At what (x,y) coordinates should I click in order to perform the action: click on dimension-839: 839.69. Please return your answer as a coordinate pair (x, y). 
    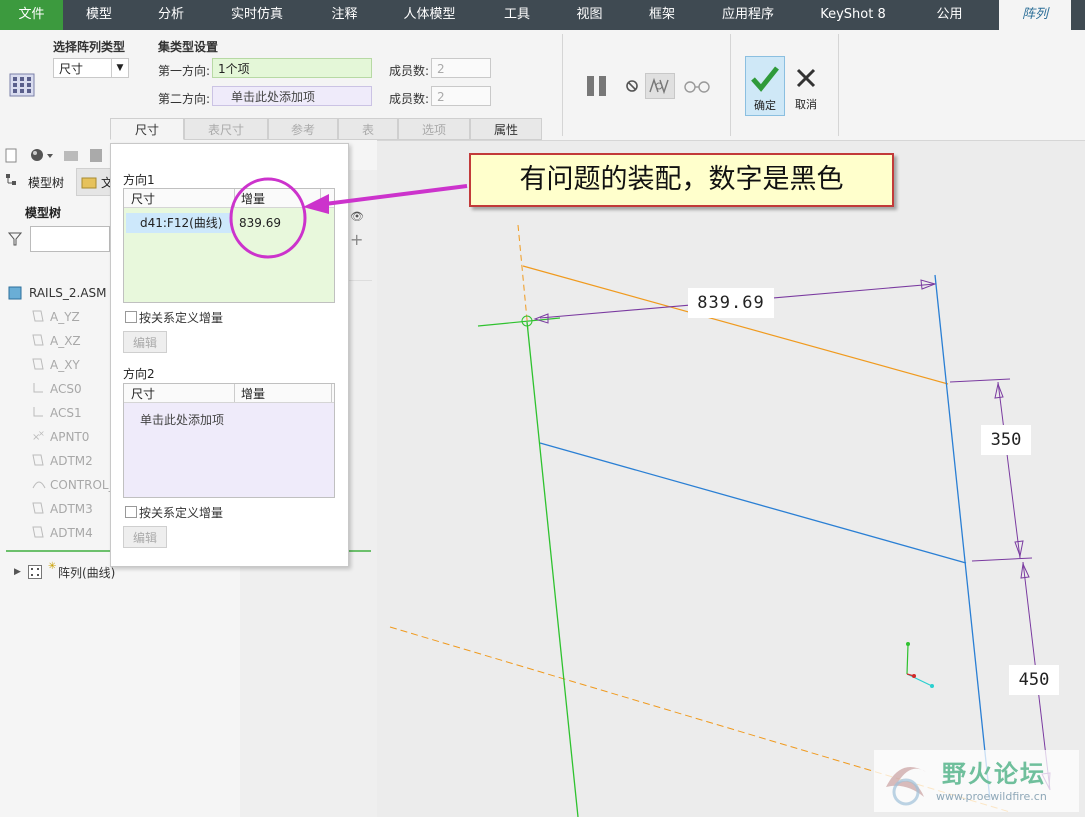
    Looking at the image, I should click on (731, 303).